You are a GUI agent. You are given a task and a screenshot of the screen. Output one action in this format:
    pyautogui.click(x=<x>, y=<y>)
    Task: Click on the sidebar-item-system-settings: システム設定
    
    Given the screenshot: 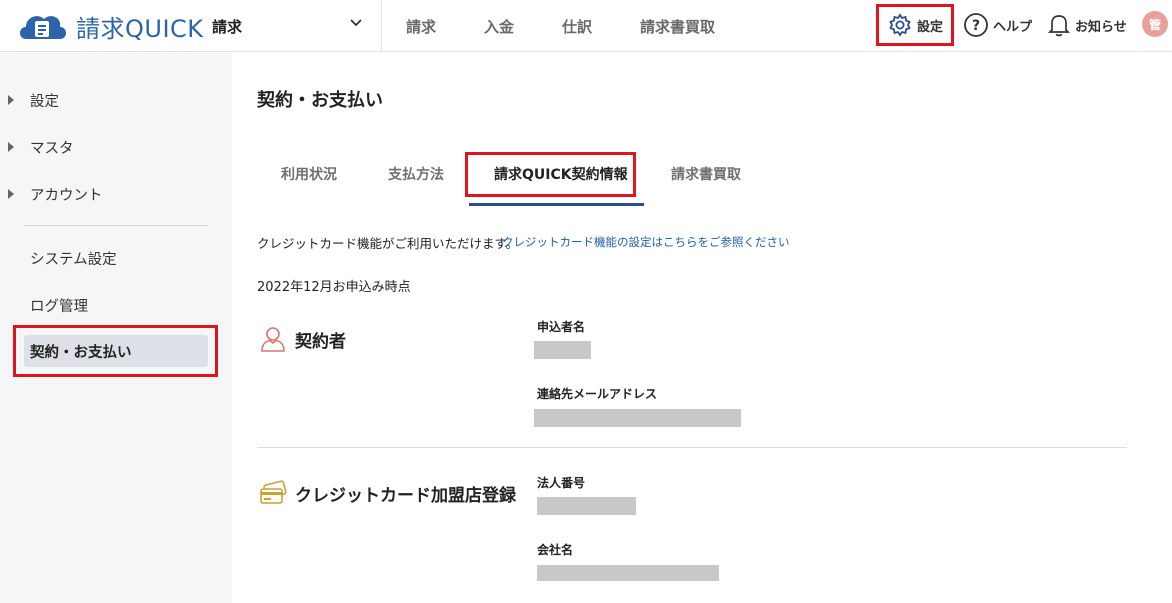 What is the action you would take?
    pyautogui.click(x=116, y=258)
    